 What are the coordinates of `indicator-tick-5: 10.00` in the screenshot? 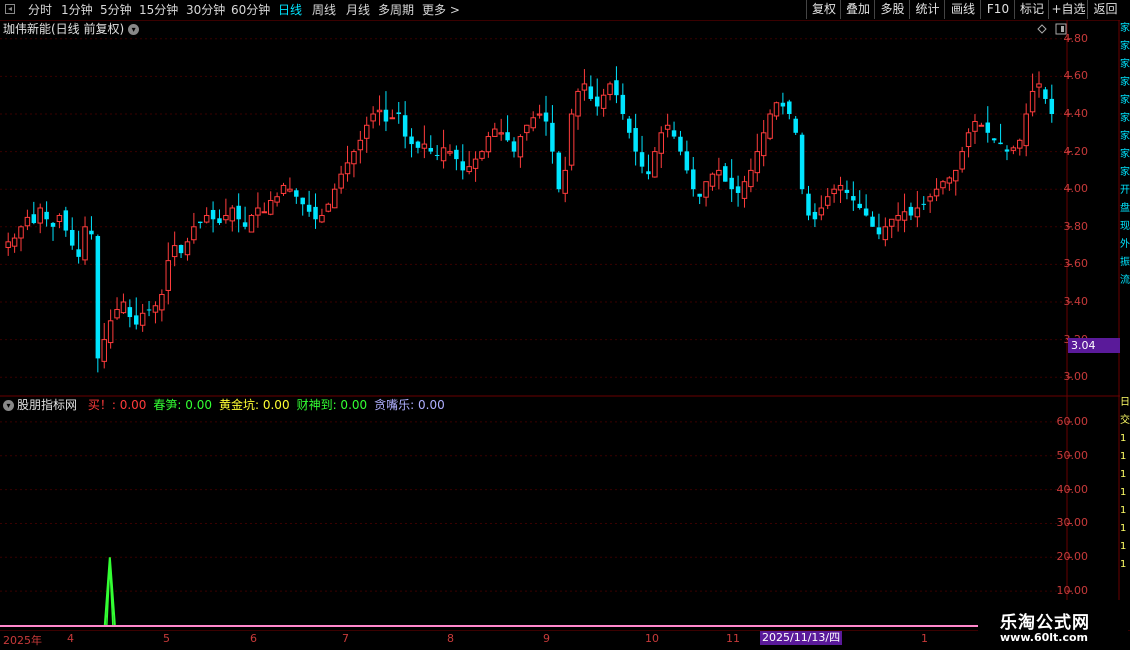 It's located at (1072, 591).